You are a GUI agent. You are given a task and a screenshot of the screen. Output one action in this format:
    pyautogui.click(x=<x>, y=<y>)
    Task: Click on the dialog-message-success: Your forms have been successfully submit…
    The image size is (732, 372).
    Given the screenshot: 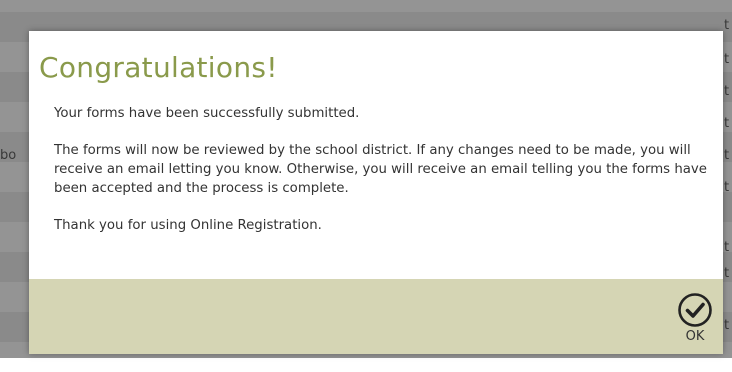 What is the action you would take?
    pyautogui.click(x=207, y=113)
    